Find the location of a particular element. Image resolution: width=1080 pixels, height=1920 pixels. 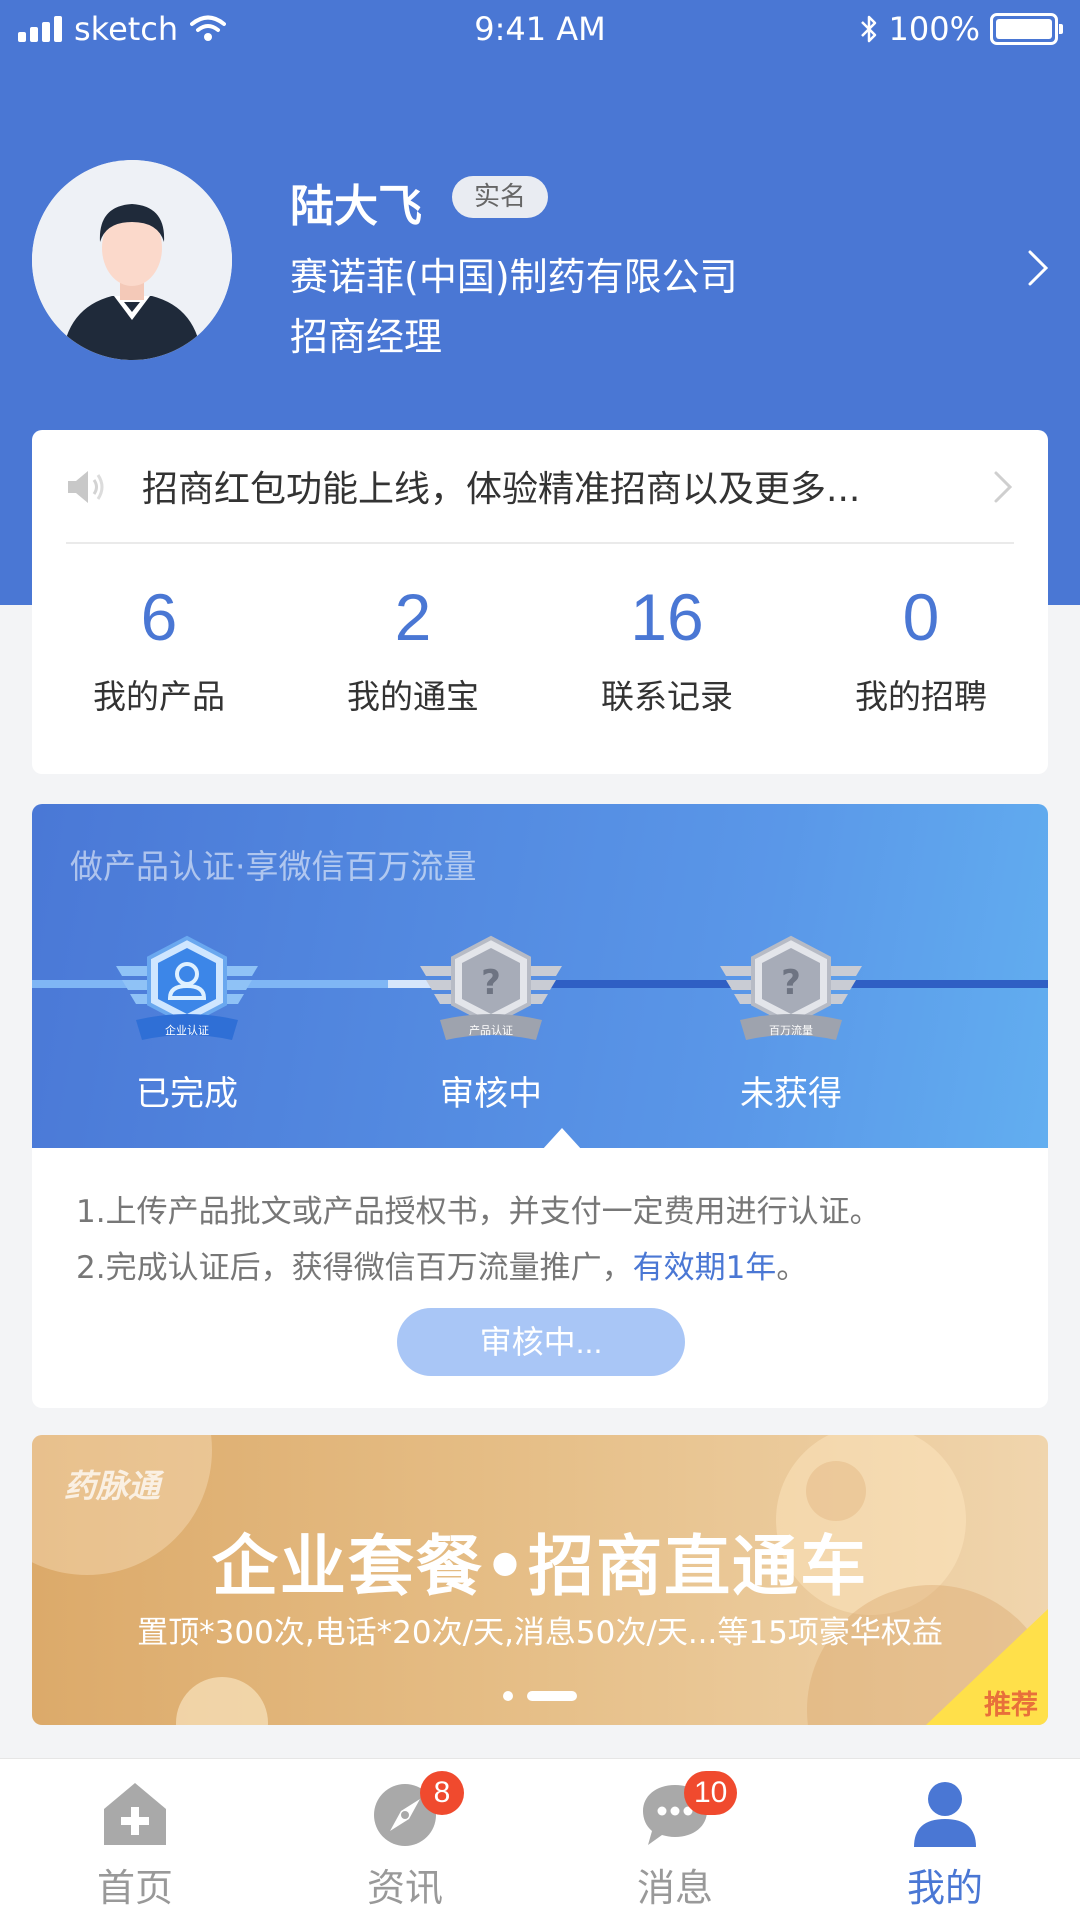

carousel-dots is located at coordinates (540, 1696).